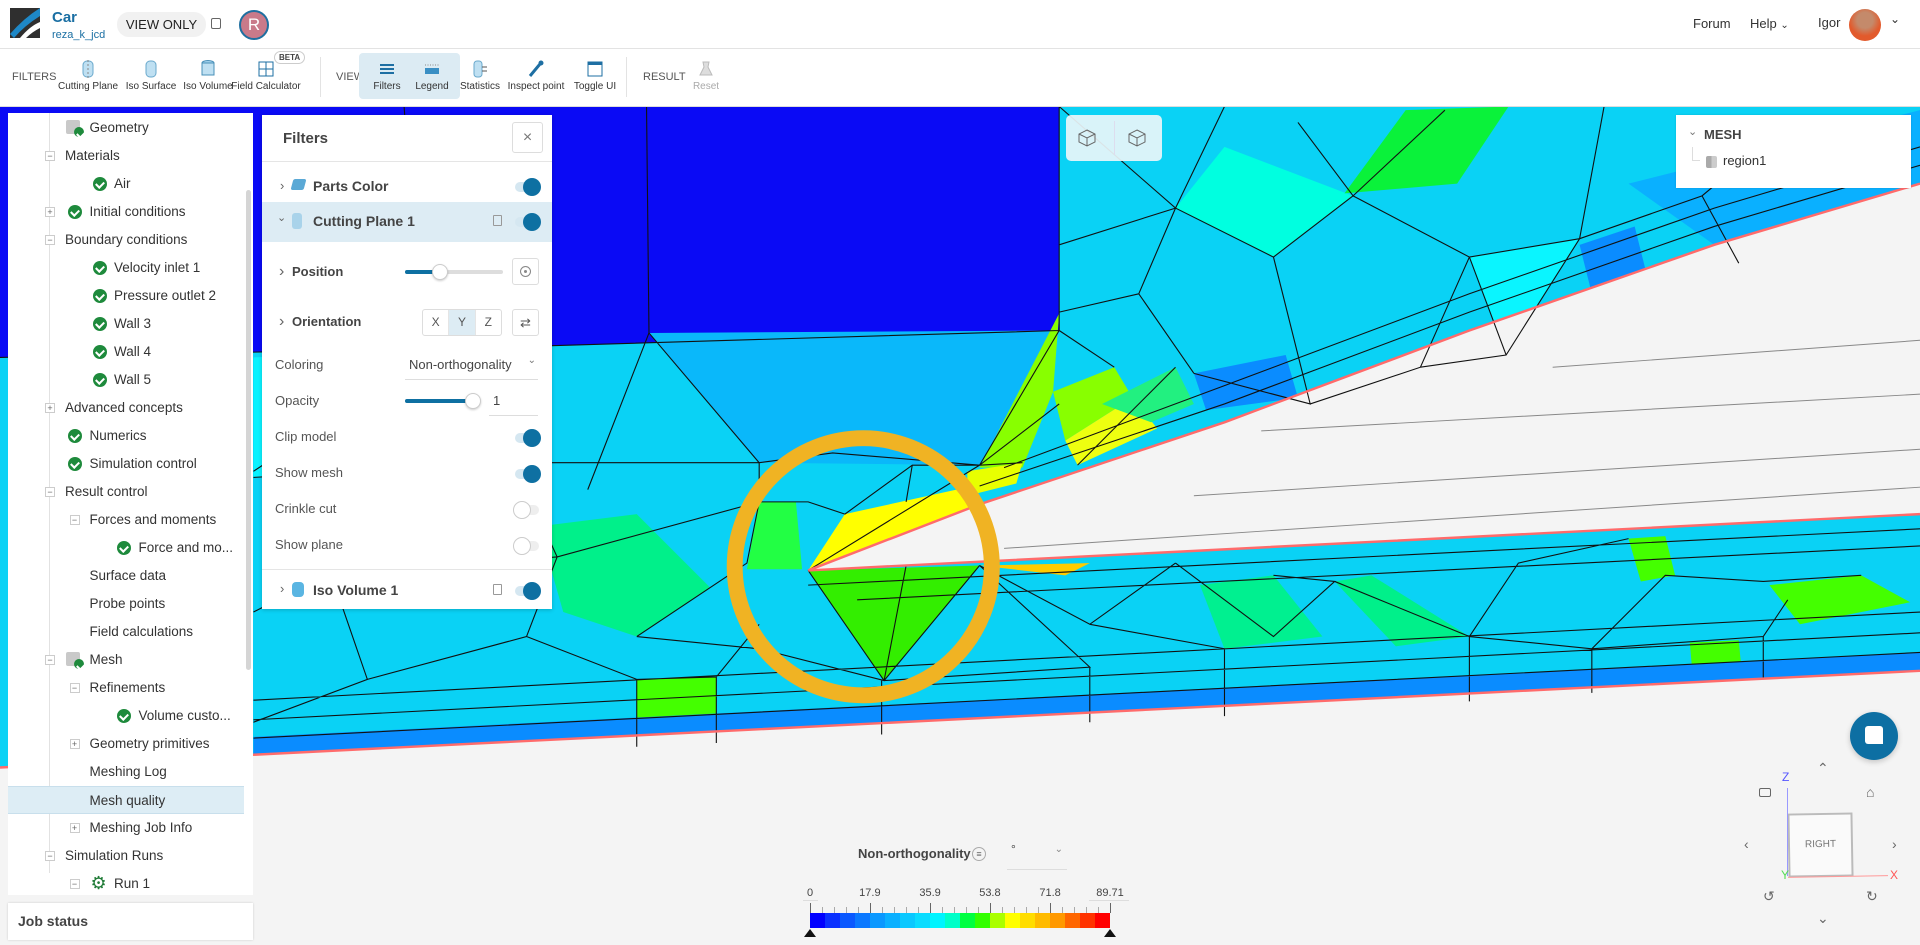 This screenshot has height=945, width=1920. Describe the element at coordinates (130, 921) in the screenshot. I see `job-status-panel: Job status` at that location.